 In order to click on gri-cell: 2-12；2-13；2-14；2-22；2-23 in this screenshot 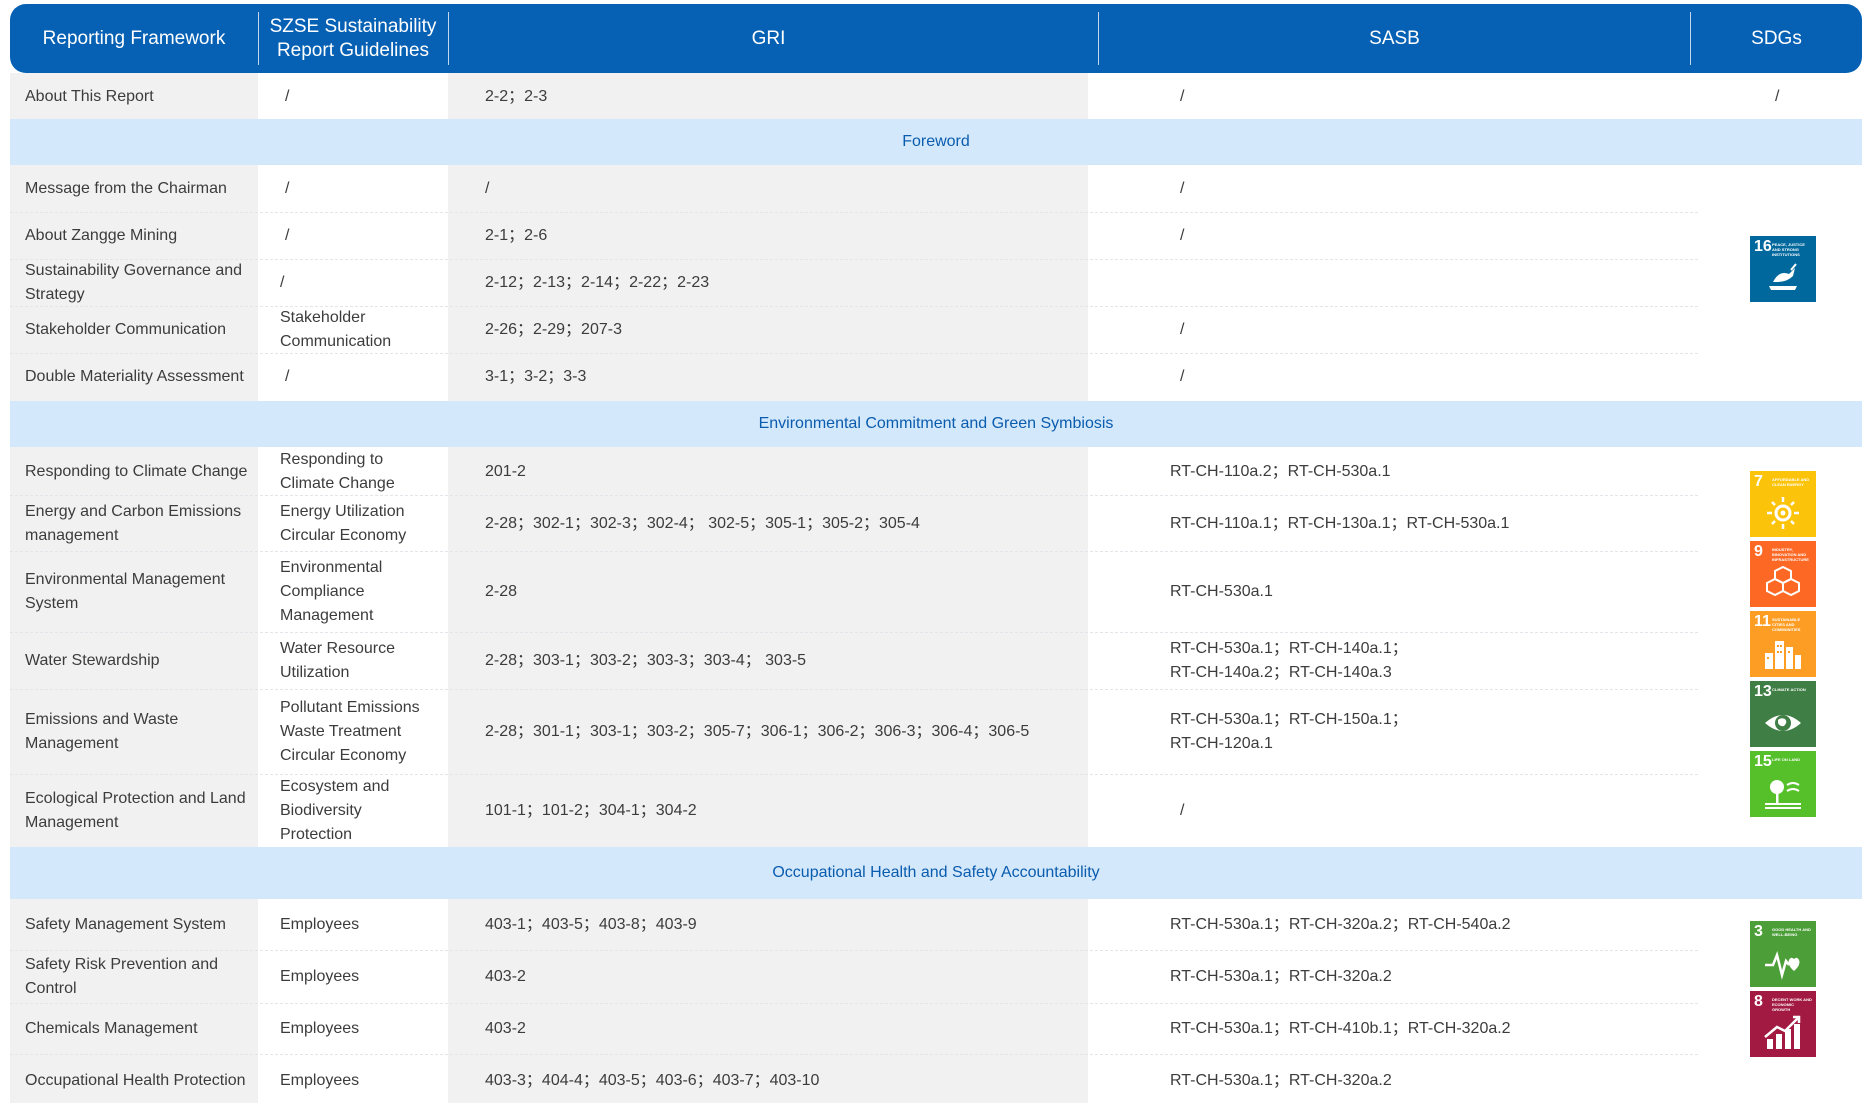, I will do `click(597, 282)`.